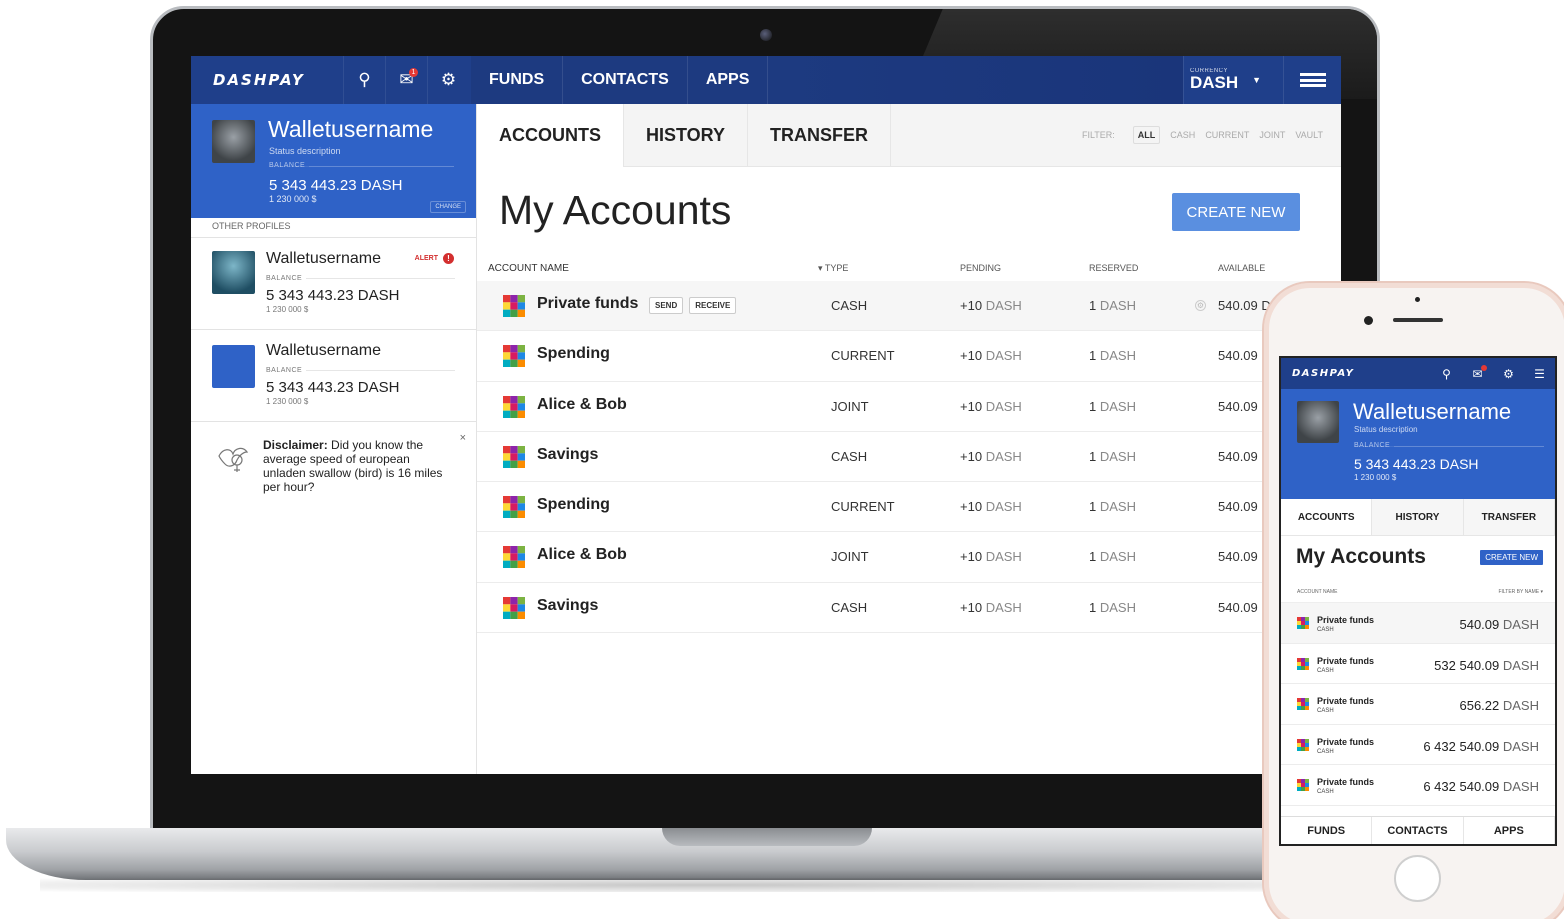 Image resolution: width=1564 pixels, height=919 pixels. What do you see at coordinates (582, 404) in the screenshot?
I see `account-name: Alice & Bob` at bounding box center [582, 404].